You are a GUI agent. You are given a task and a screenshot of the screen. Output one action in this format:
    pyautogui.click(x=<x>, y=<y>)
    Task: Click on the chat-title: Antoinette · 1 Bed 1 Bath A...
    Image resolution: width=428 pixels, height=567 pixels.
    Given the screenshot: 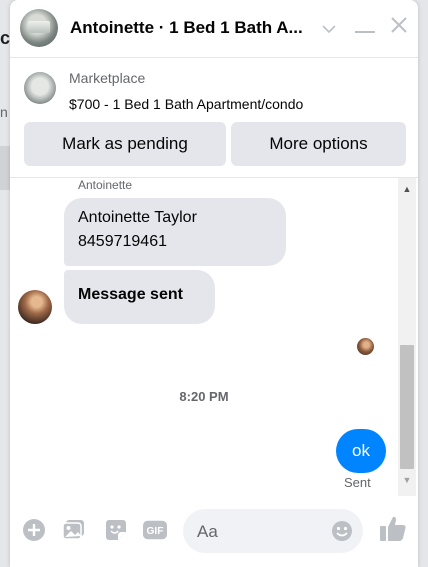 What is the action you would take?
    pyautogui.click(x=190, y=28)
    